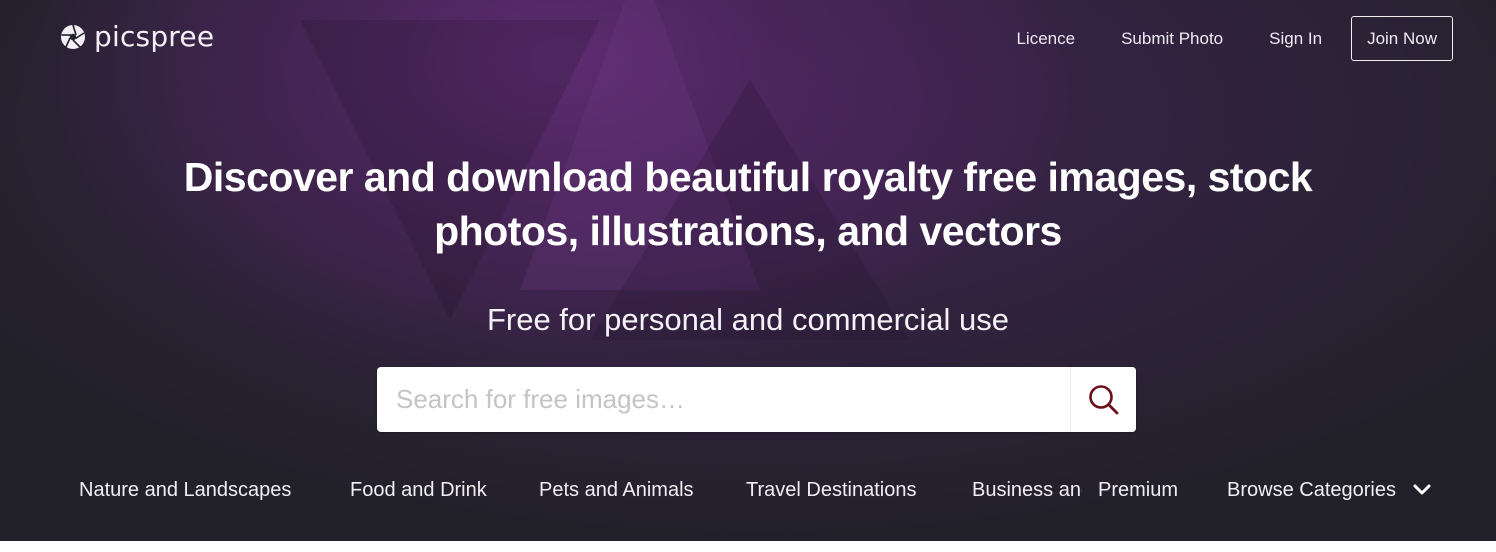 The height and width of the screenshot is (552, 1496). Describe the element at coordinates (748, 319) in the screenshot. I see `hero-subheadline: Free for personal and commercial use` at that location.